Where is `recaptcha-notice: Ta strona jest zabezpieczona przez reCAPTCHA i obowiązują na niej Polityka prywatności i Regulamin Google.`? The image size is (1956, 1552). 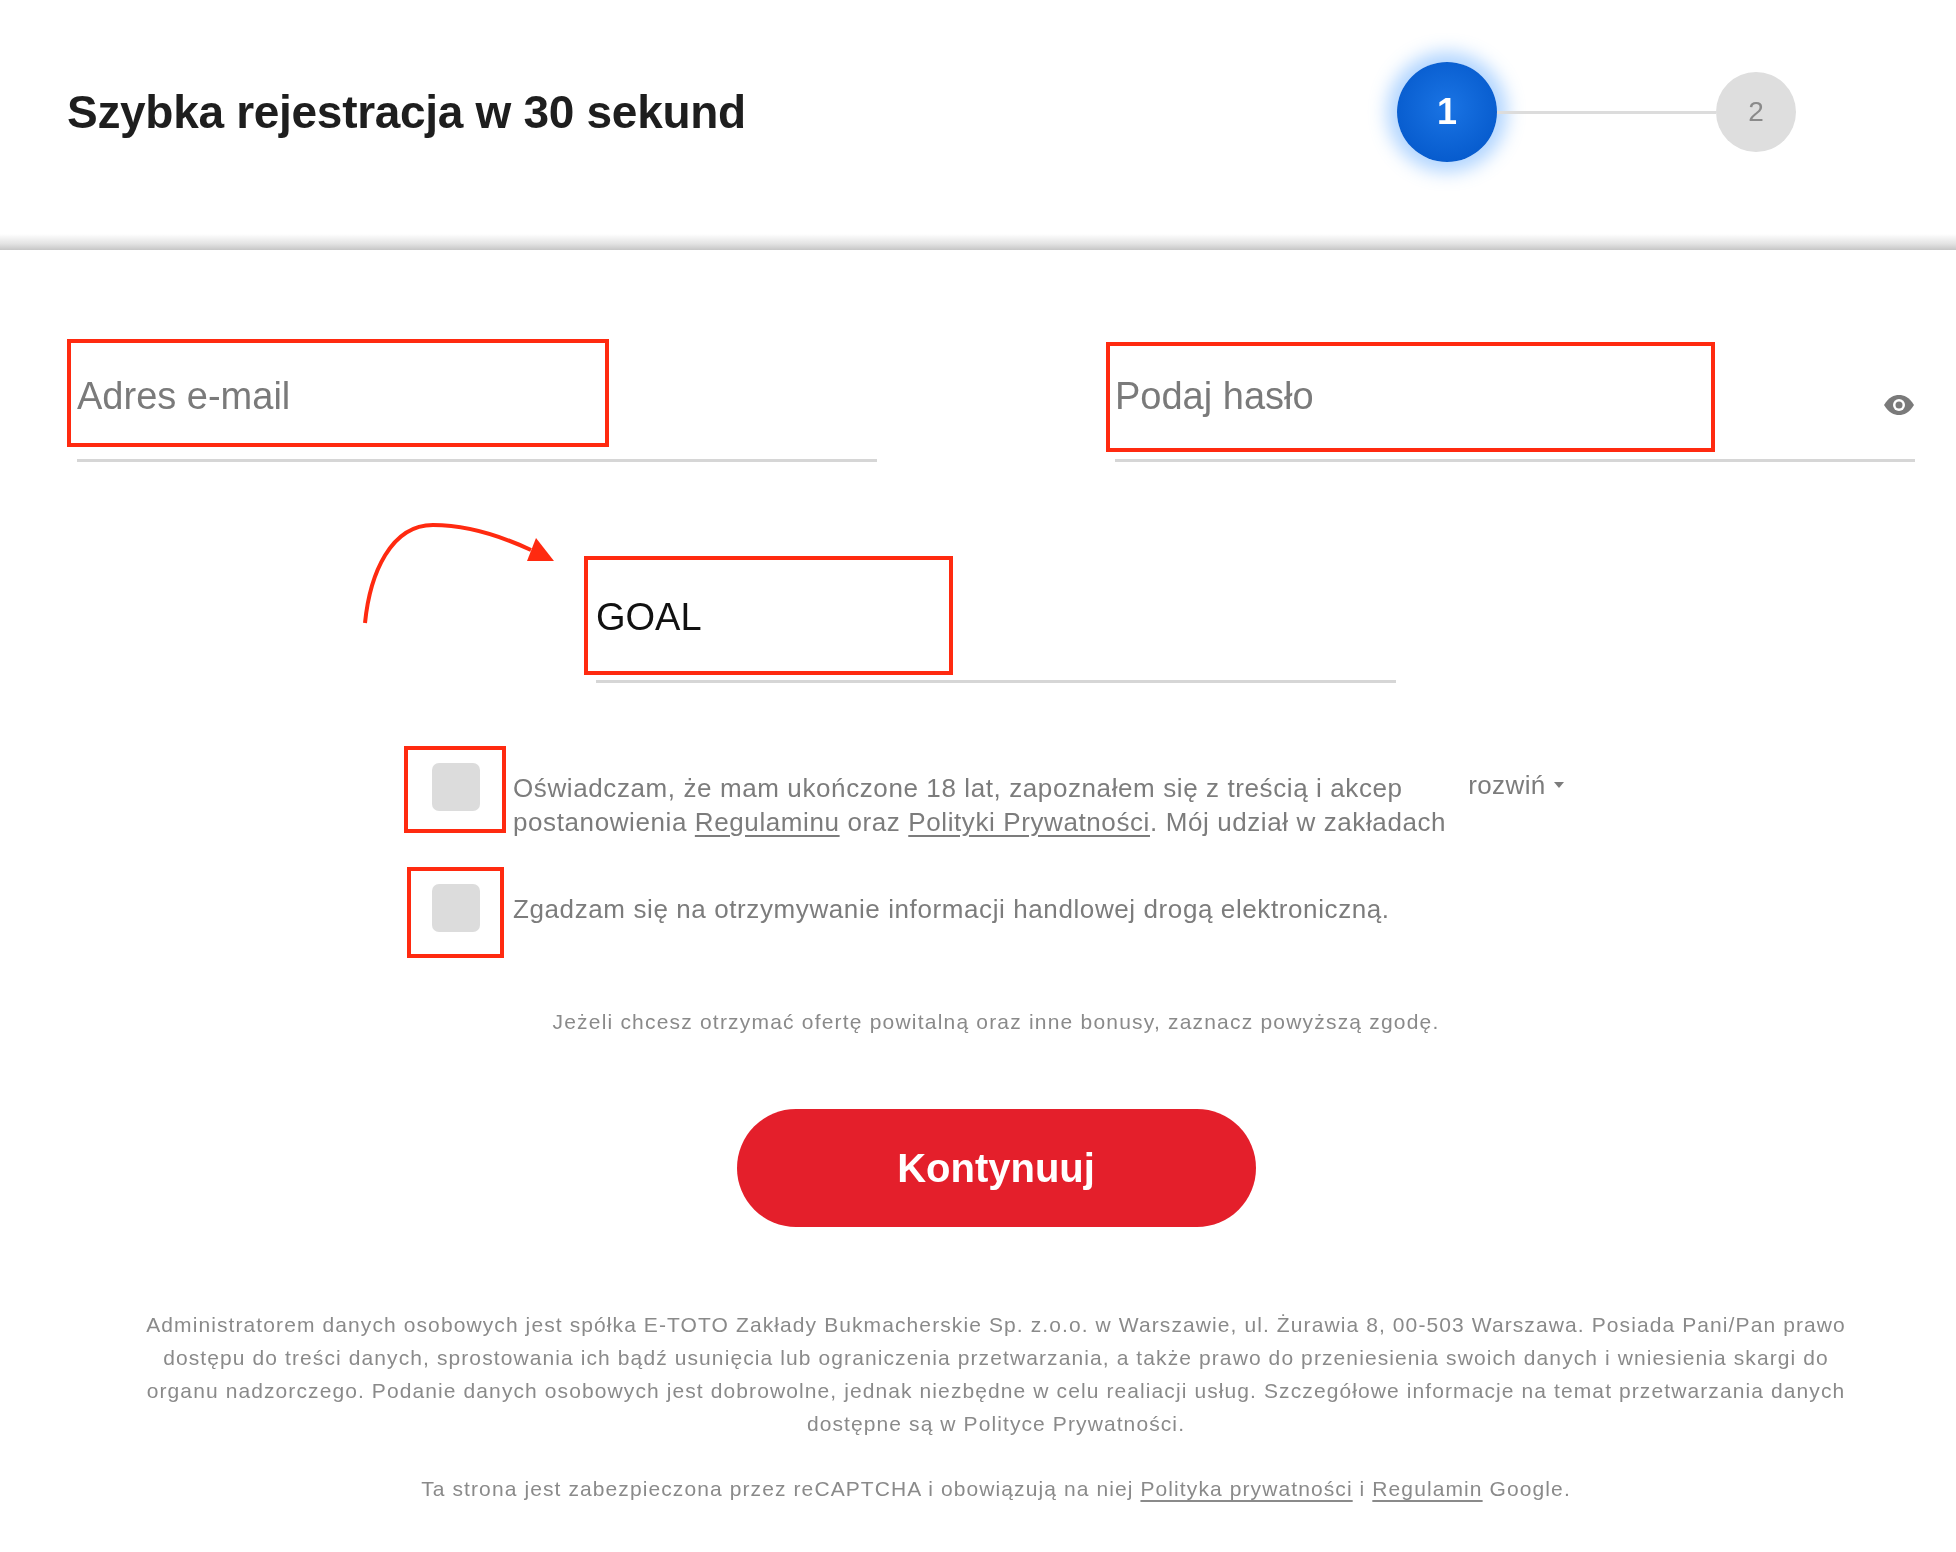
recaptcha-notice: Ta strona jest zabezpieczona przez reCAPTCHA i obowiązują na niej Polityka prywatności i Regulamin Google. is located at coordinates (996, 1489).